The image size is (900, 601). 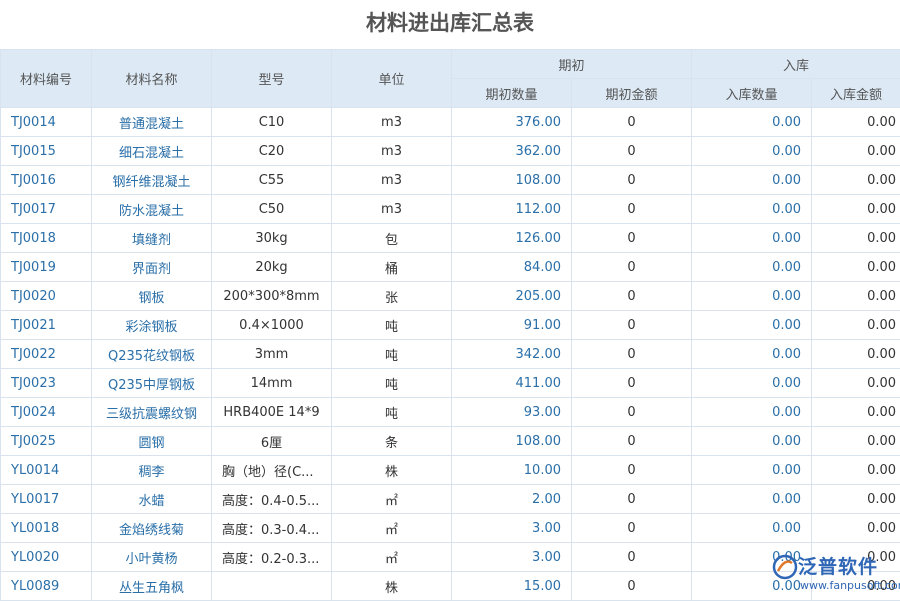 What do you see at coordinates (152, 79) in the screenshot?
I see `col-header-name: 材料名称` at bounding box center [152, 79].